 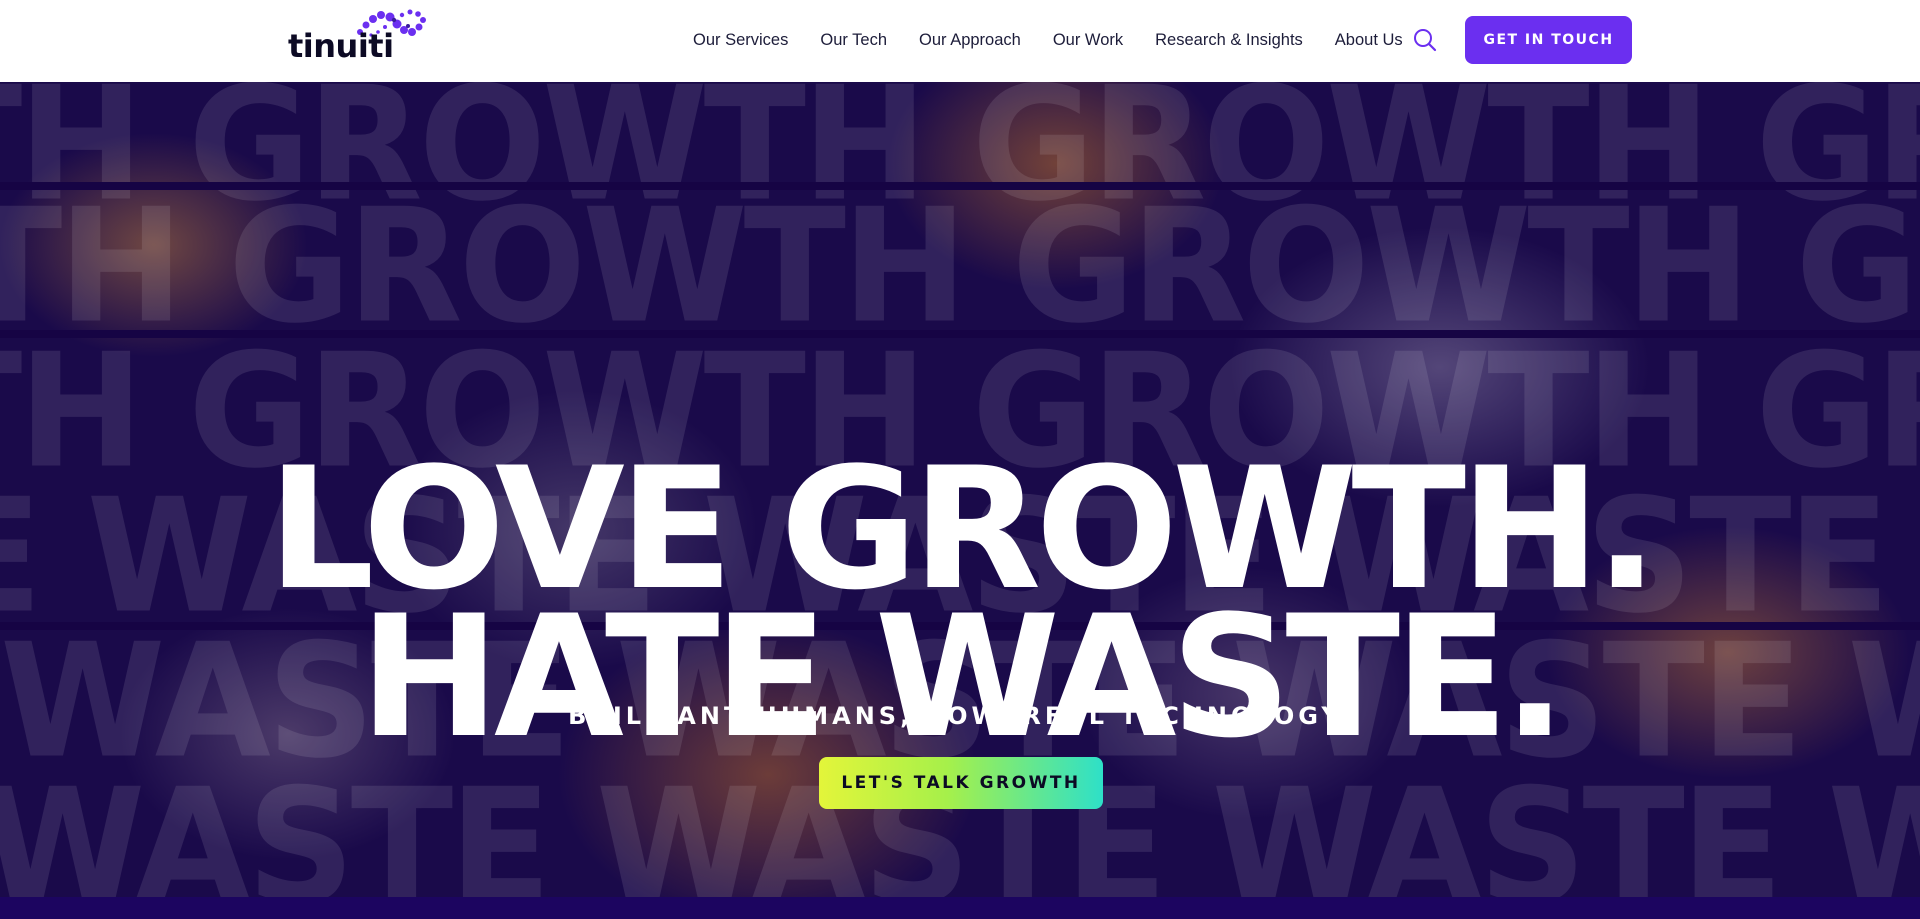 What do you see at coordinates (961, 783) in the screenshot?
I see `lets-talk-growth-button: LET'S TALK GROWTH` at bounding box center [961, 783].